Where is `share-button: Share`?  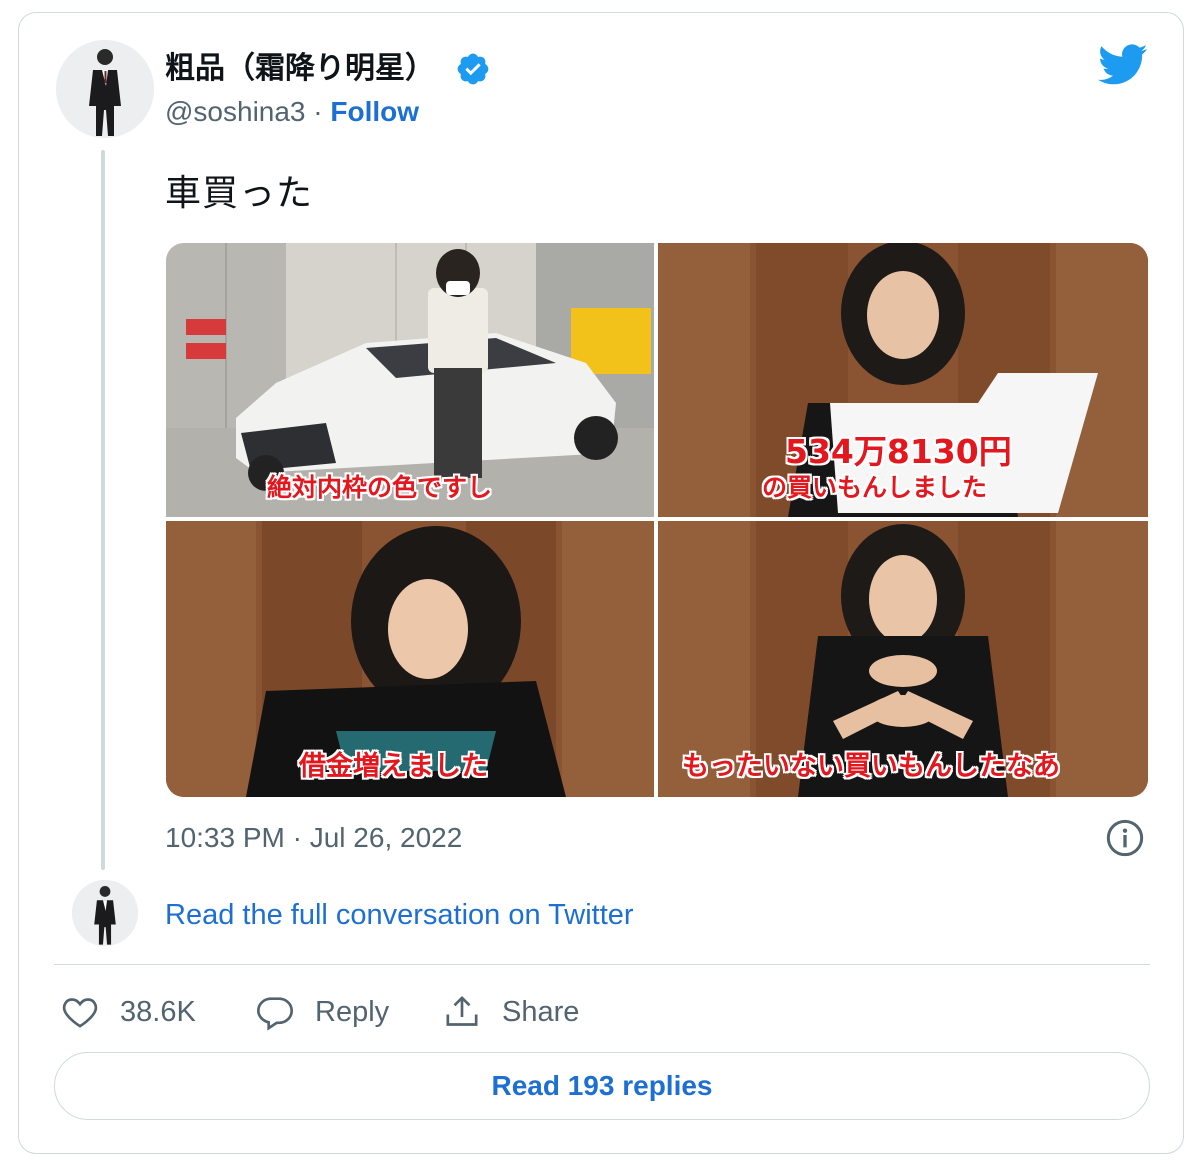
share-button: Share is located at coordinates (510, 1012).